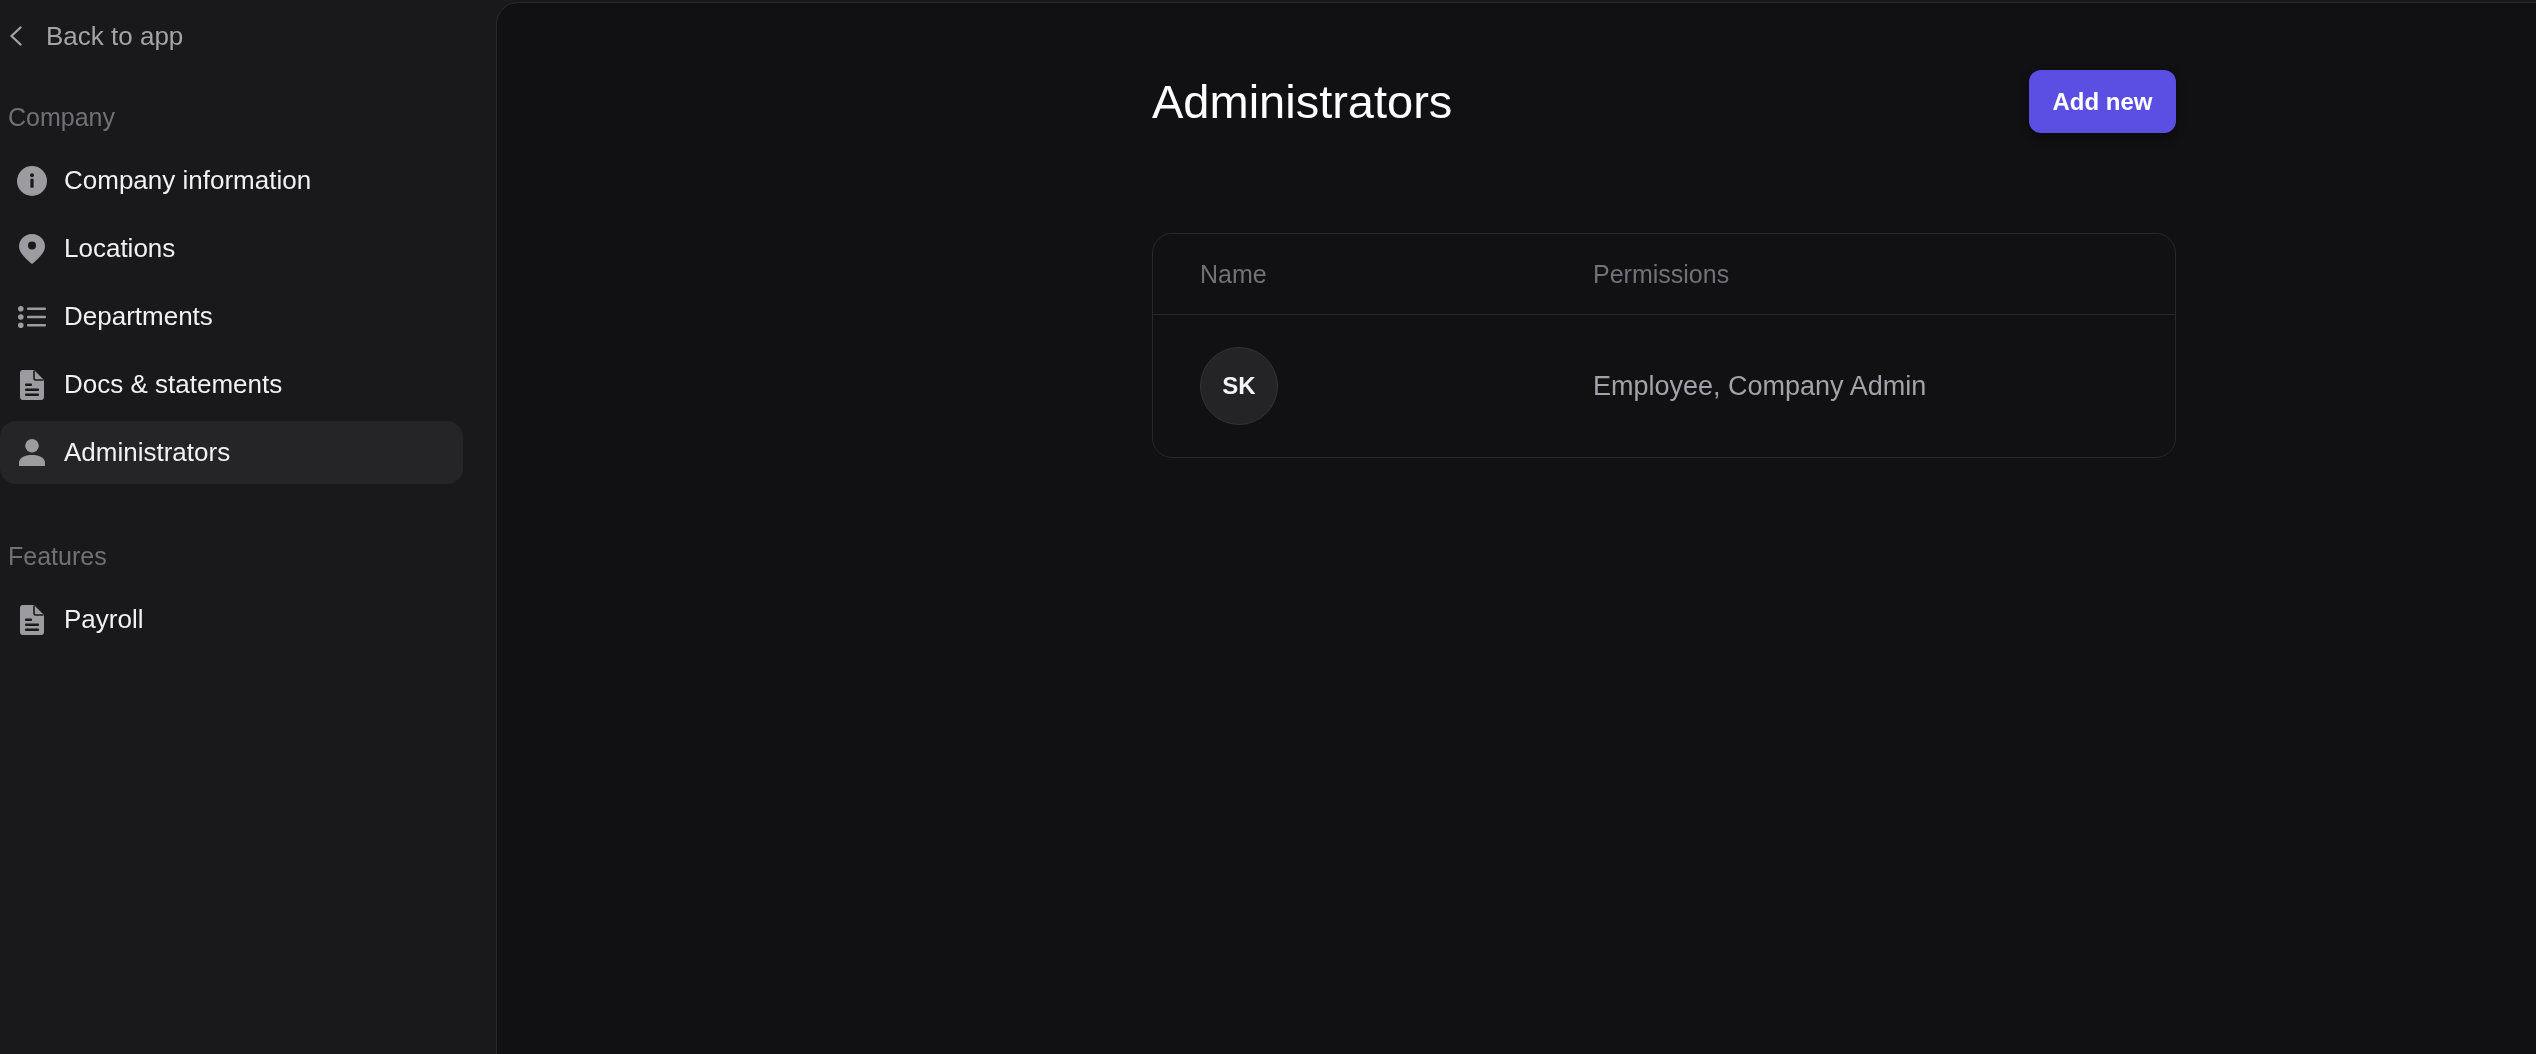  I want to click on section-label: Features, so click(57, 556).